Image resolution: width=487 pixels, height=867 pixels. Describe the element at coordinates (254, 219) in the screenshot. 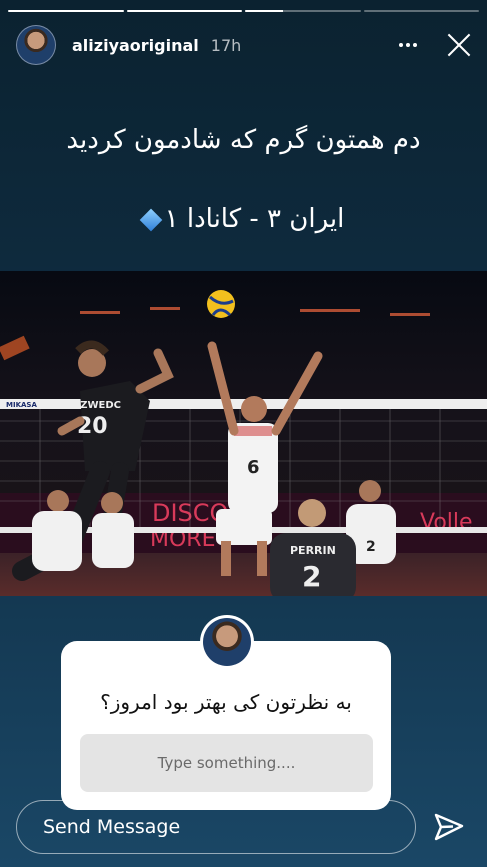

I see `caption-line-2-text: ایران ۳ - کانادا ۱` at that location.